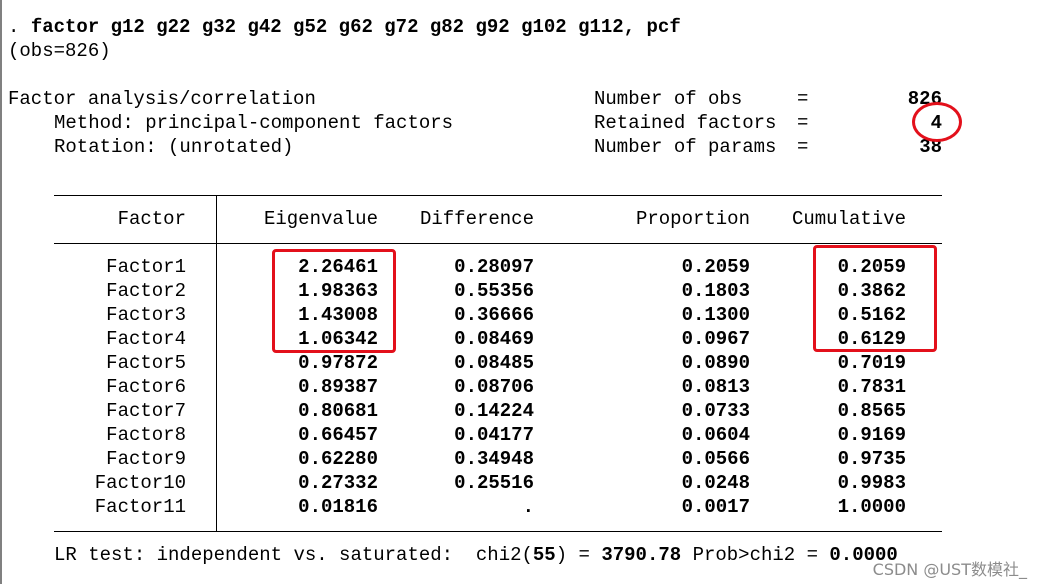  What do you see at coordinates (338, 363) in the screenshot?
I see `row-eigenvalue: 0.97872` at bounding box center [338, 363].